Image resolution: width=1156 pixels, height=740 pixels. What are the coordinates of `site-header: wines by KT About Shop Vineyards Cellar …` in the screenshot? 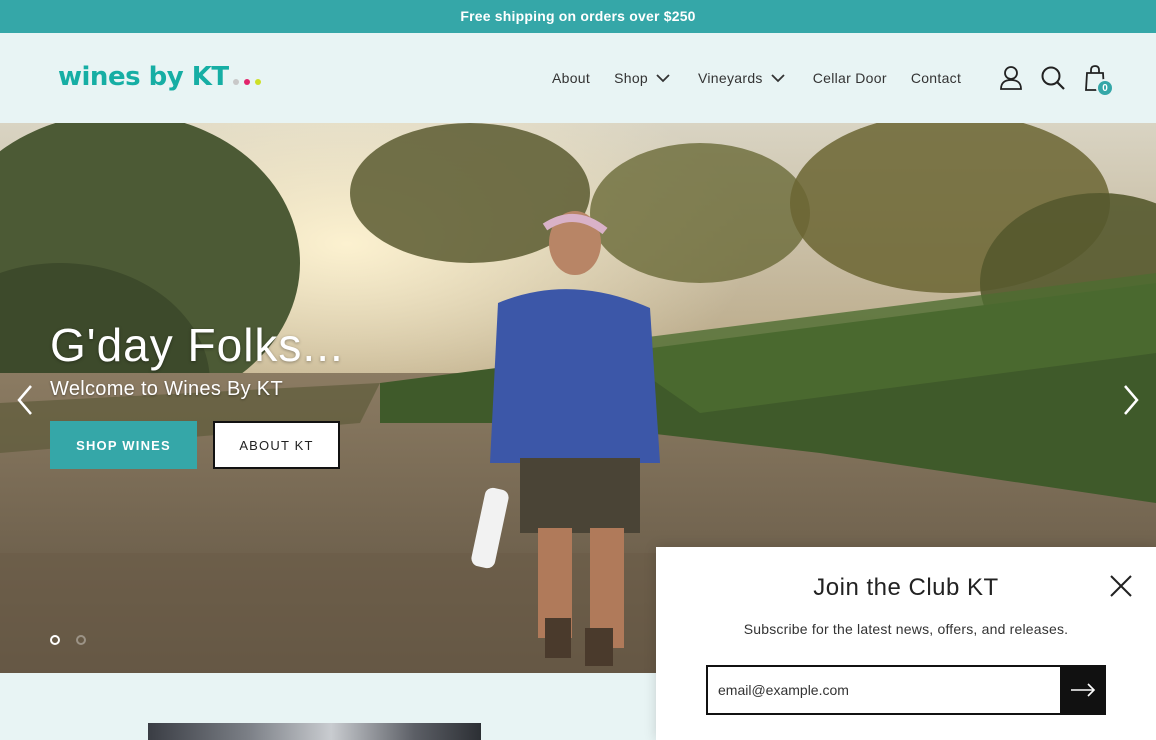 It's located at (578, 78).